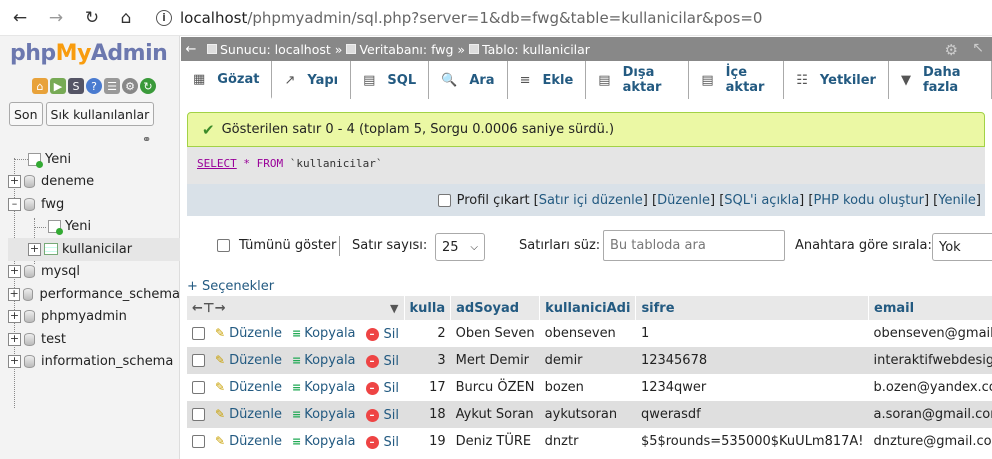 The height and width of the screenshot is (459, 992). Describe the element at coordinates (444, 200) in the screenshot. I see `profile-checkbox` at that location.